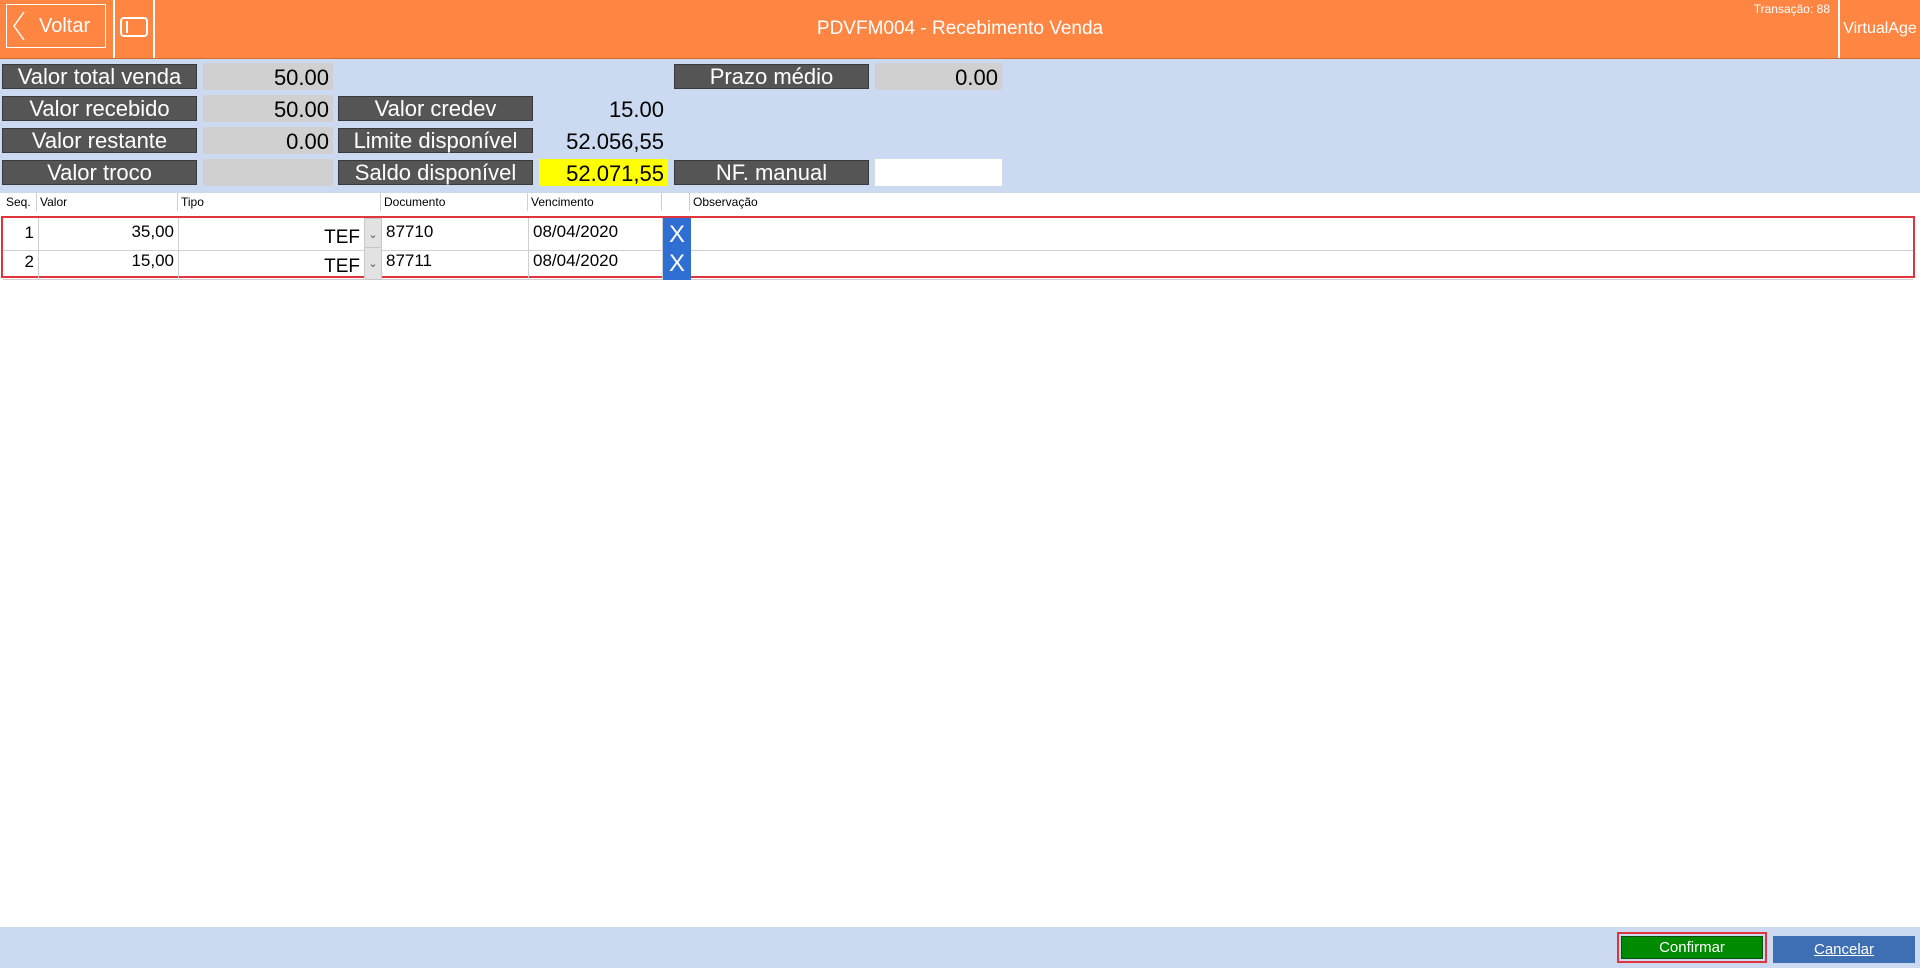  Describe the element at coordinates (596, 263) in the screenshot. I see `cell-vencimento-input: 08/04/2020` at that location.